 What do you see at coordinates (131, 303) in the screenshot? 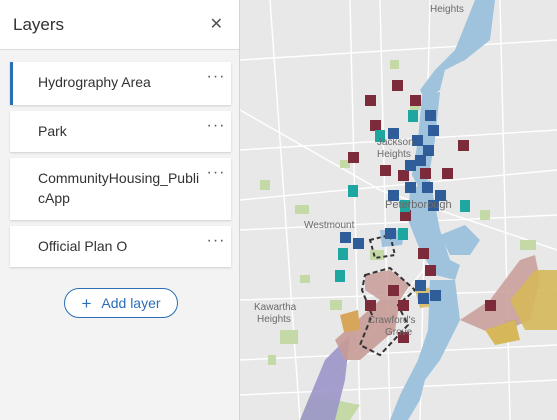
I see `add-layer-label: Add layer` at bounding box center [131, 303].